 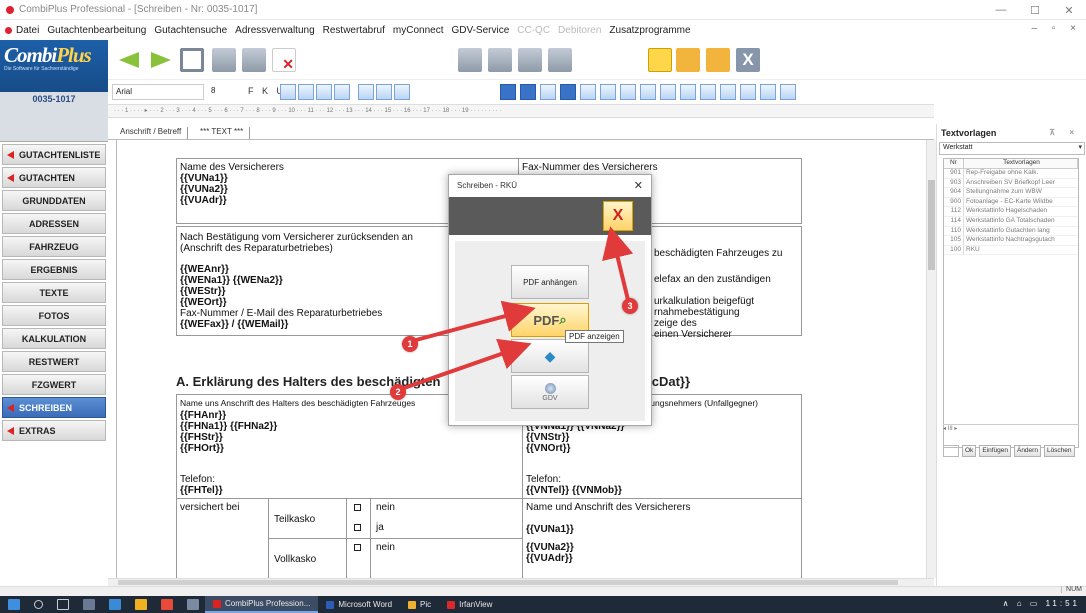 I want to click on taskbar-pic: Pic, so click(x=419, y=604).